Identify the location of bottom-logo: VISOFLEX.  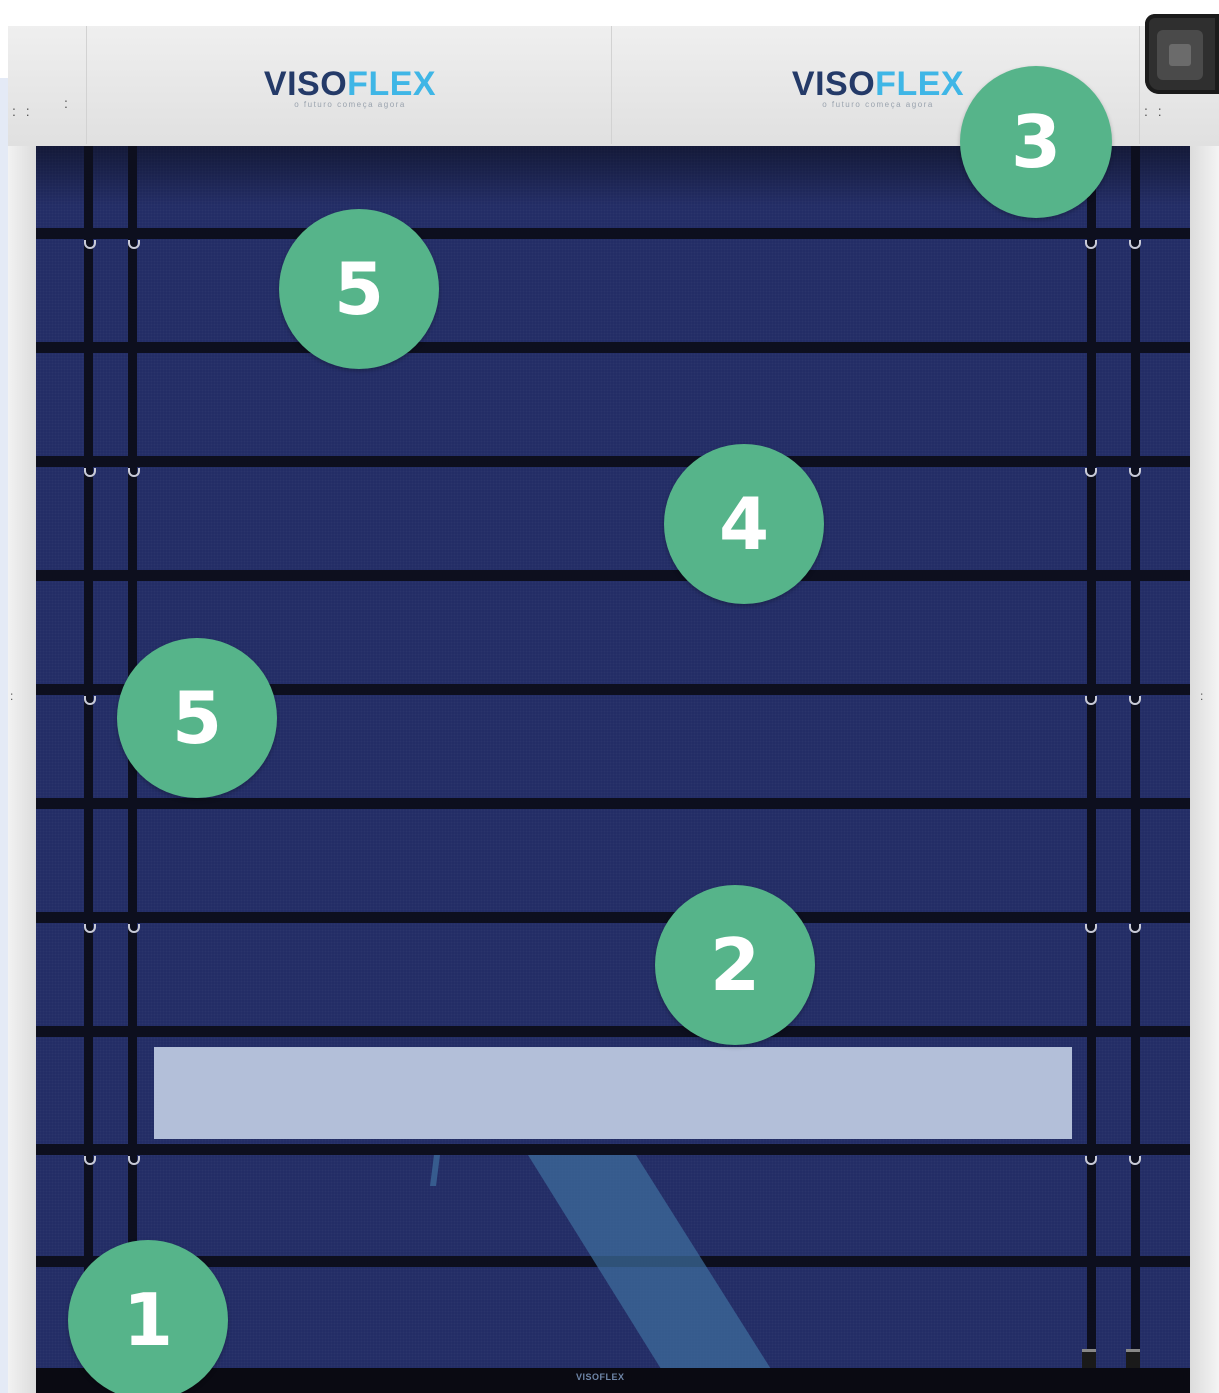
(600, 1377).